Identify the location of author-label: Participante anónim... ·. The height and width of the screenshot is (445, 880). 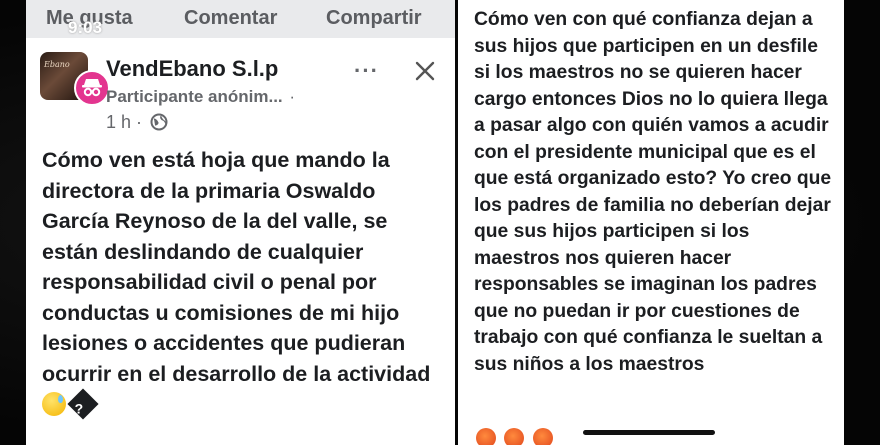
(200, 97).